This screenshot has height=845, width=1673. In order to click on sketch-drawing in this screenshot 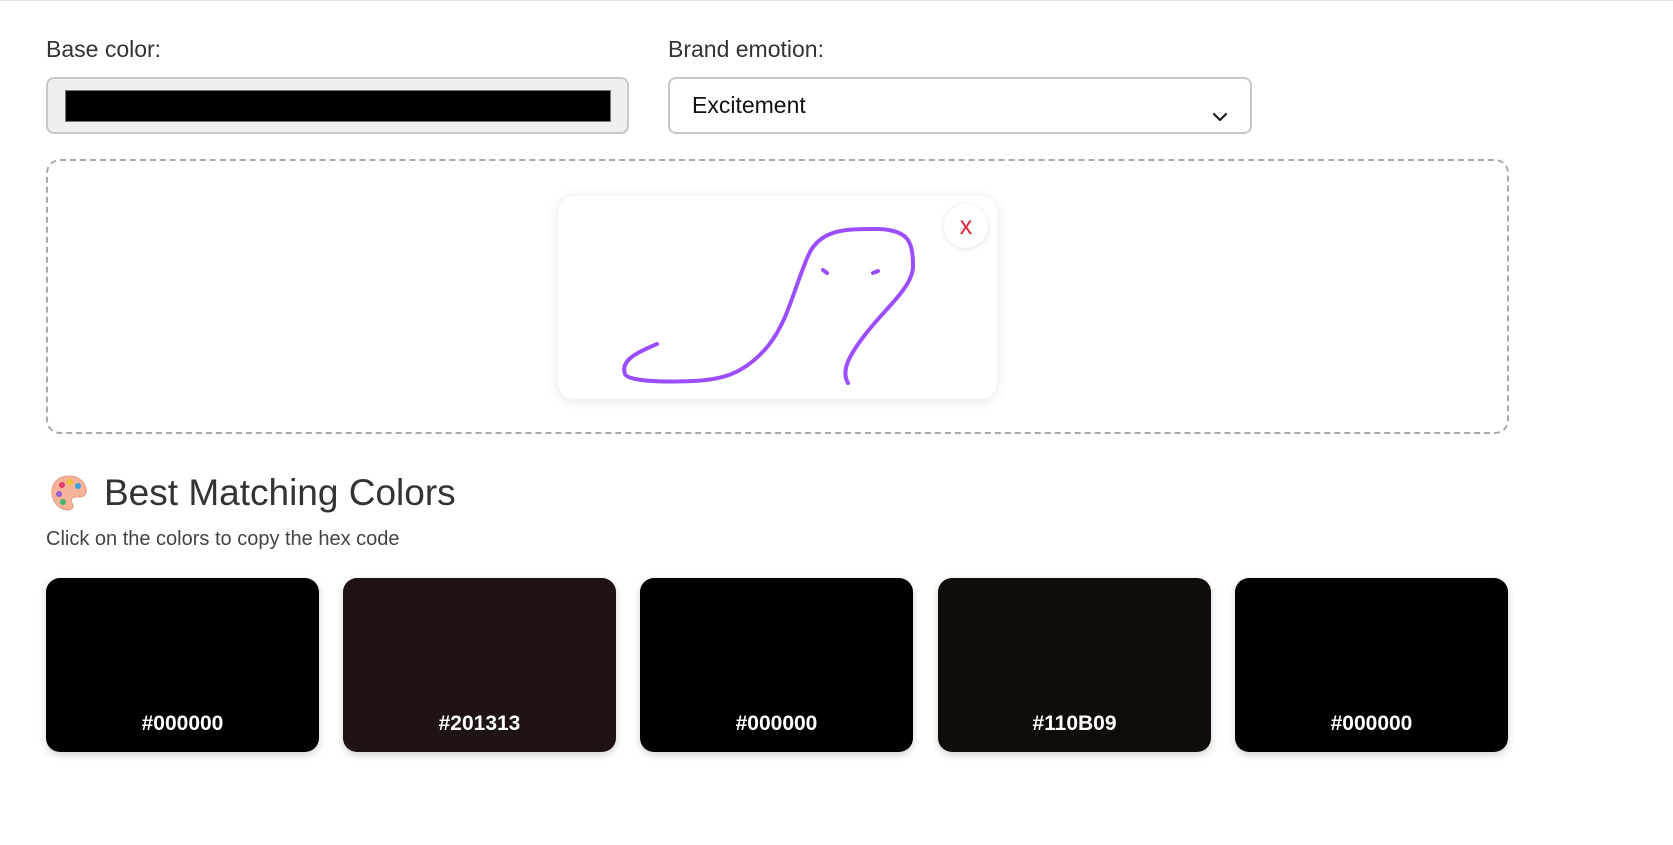, I will do `click(768, 305)`.